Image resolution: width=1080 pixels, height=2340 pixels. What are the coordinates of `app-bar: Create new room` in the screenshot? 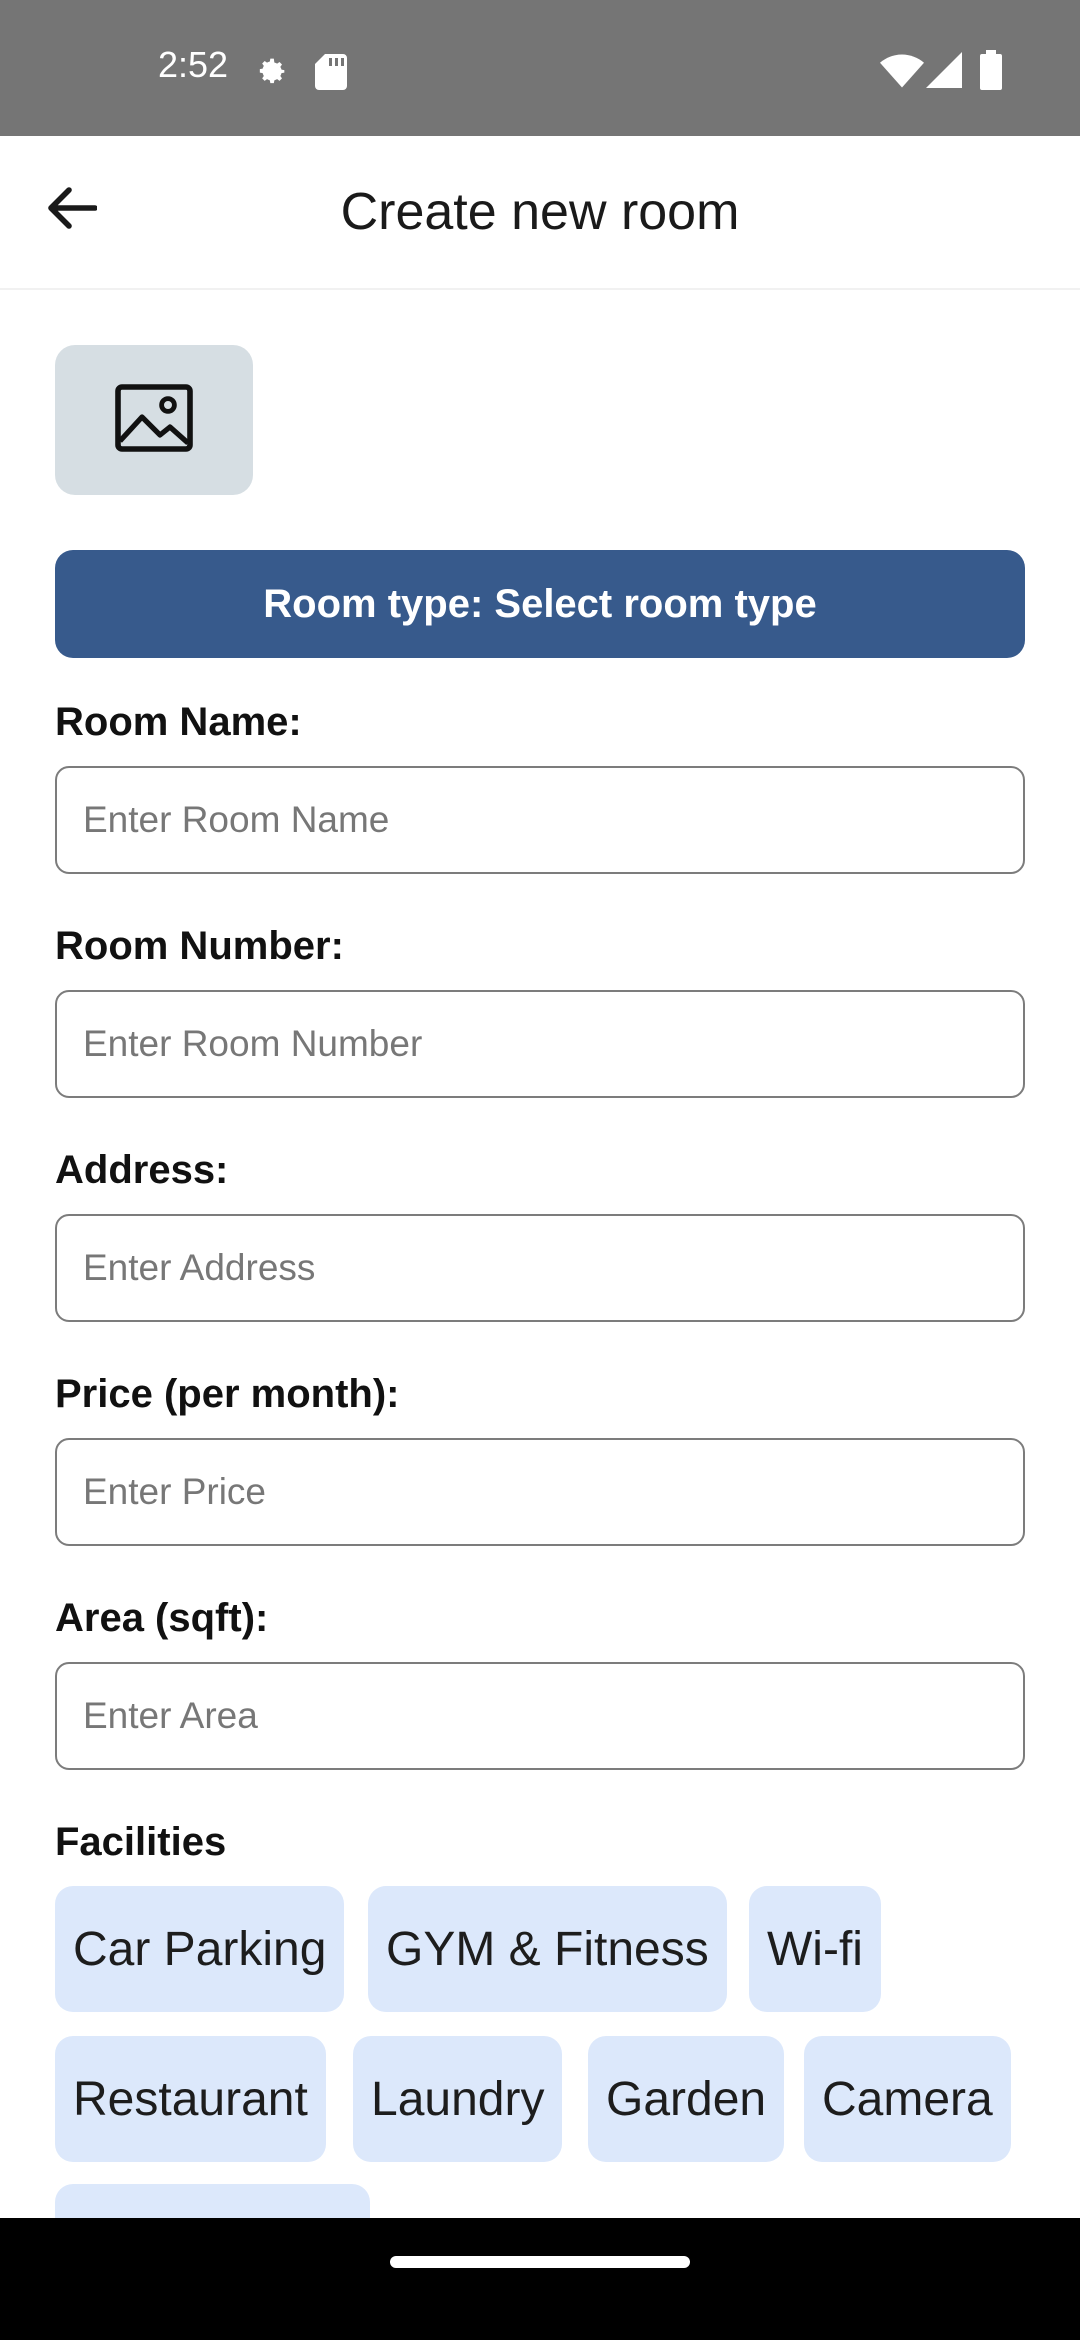 It's located at (540, 213).